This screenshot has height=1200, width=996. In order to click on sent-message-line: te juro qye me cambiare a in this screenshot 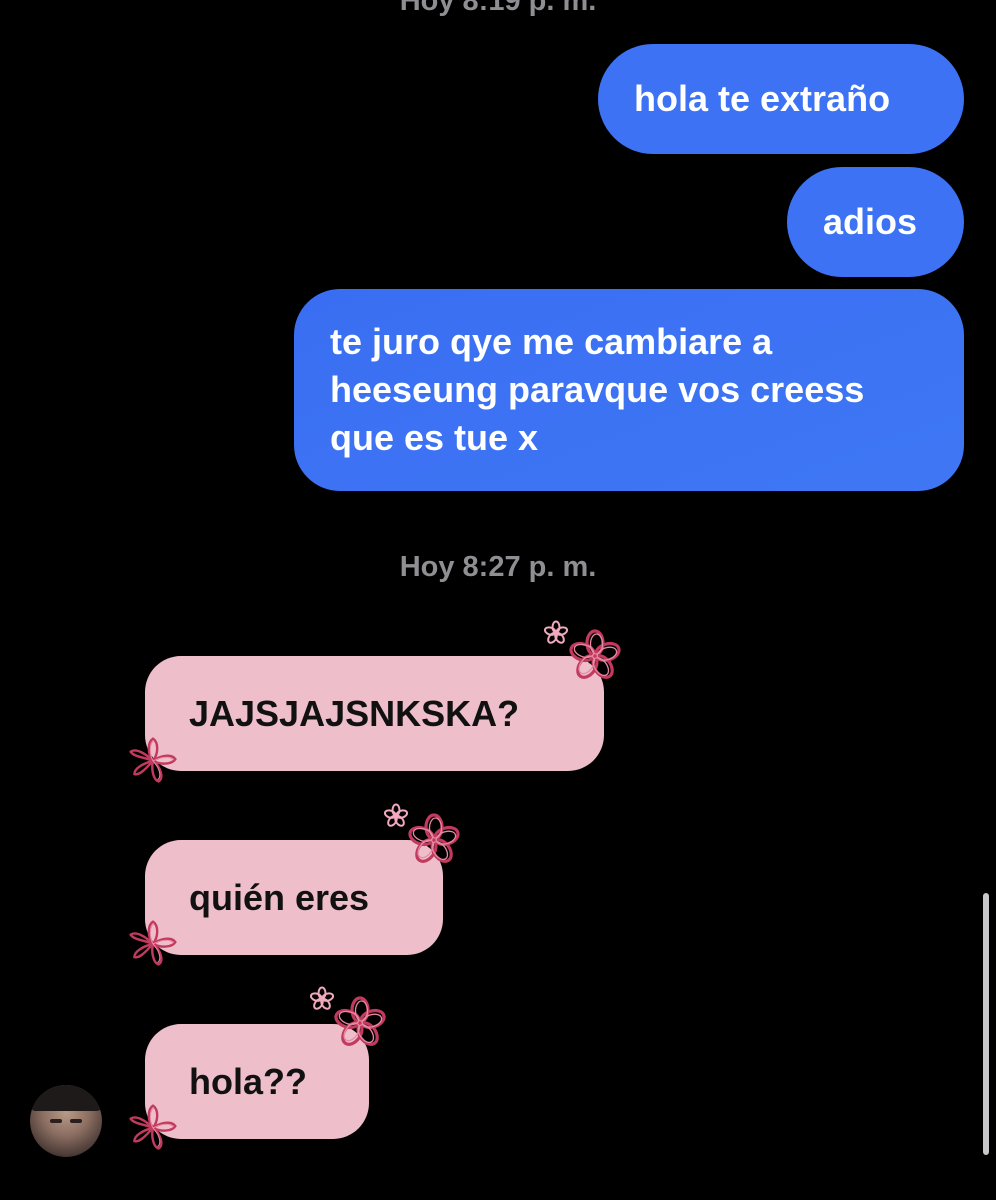, I will do `click(551, 341)`.